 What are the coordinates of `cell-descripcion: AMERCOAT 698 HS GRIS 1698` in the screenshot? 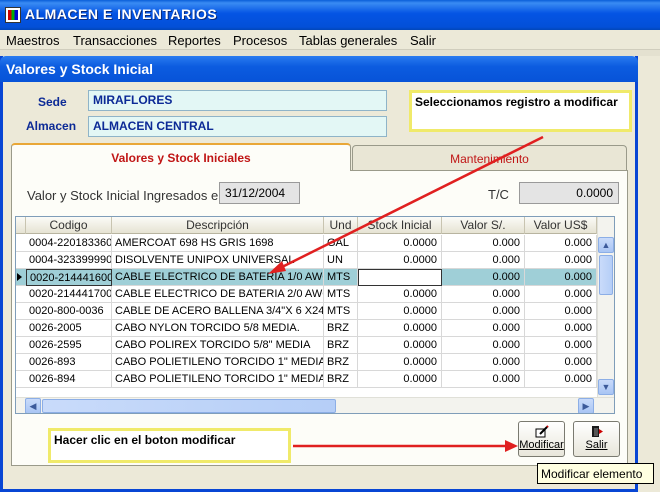 It's located at (218, 243).